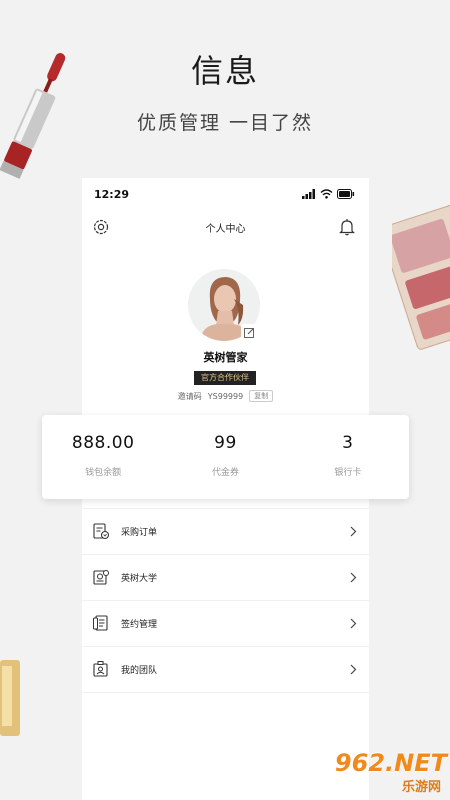  Describe the element at coordinates (10, 698) in the screenshot. I see `perfume-bottle-image` at that location.